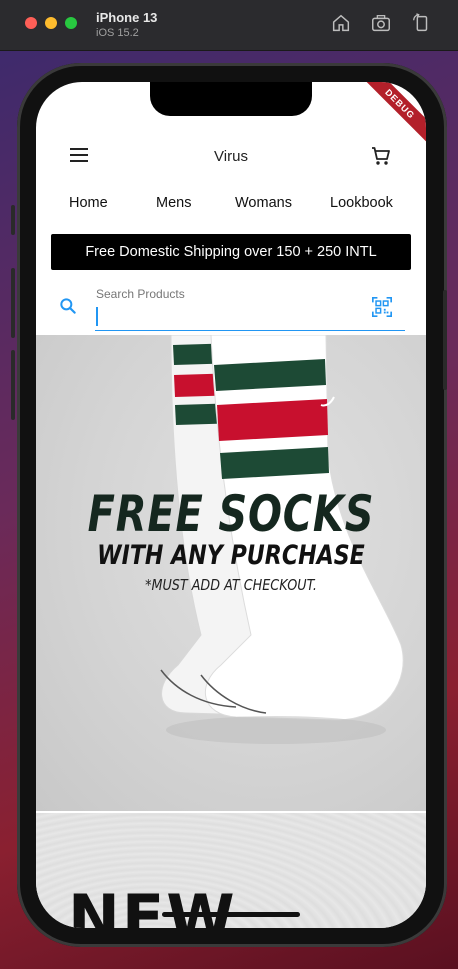  What do you see at coordinates (231, 870) in the screenshot?
I see `new-arrivals-banner: NEW` at bounding box center [231, 870].